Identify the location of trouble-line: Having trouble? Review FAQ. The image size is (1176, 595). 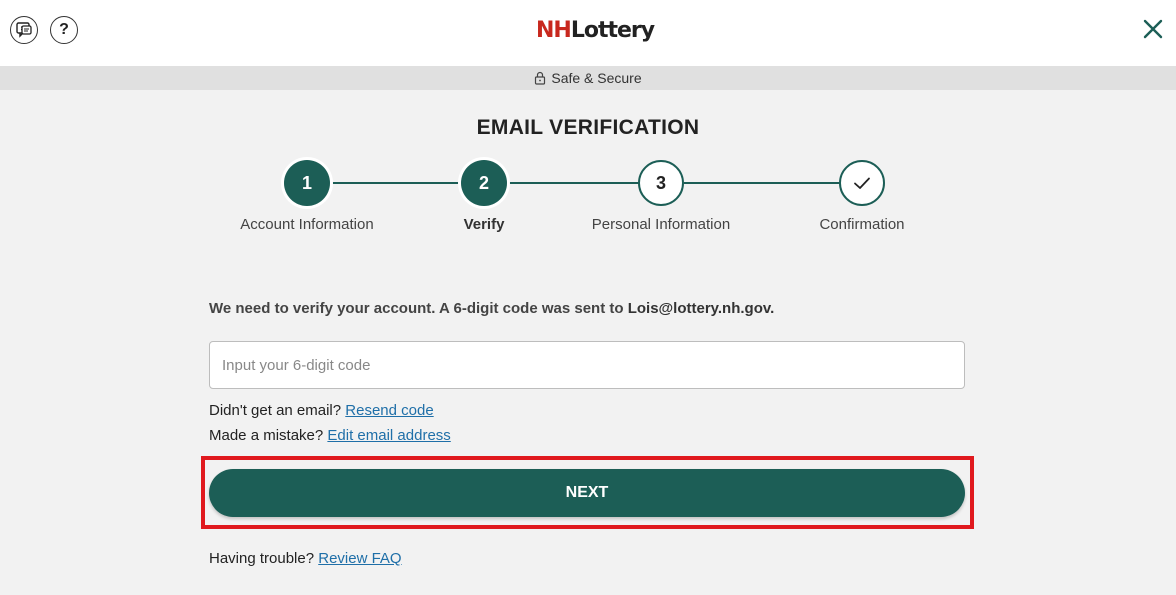
(305, 558).